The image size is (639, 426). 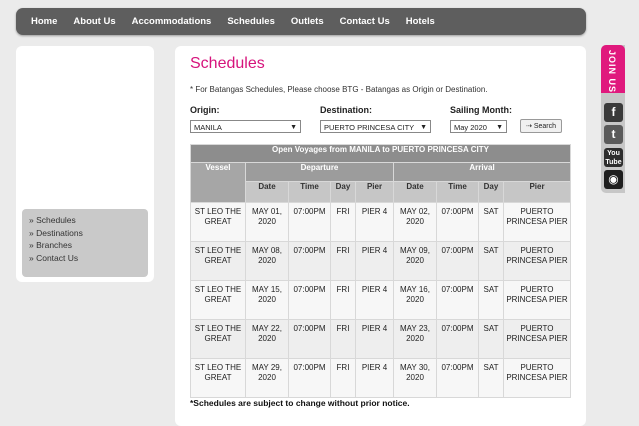 I want to click on nav-home: Home, so click(x=40, y=21).